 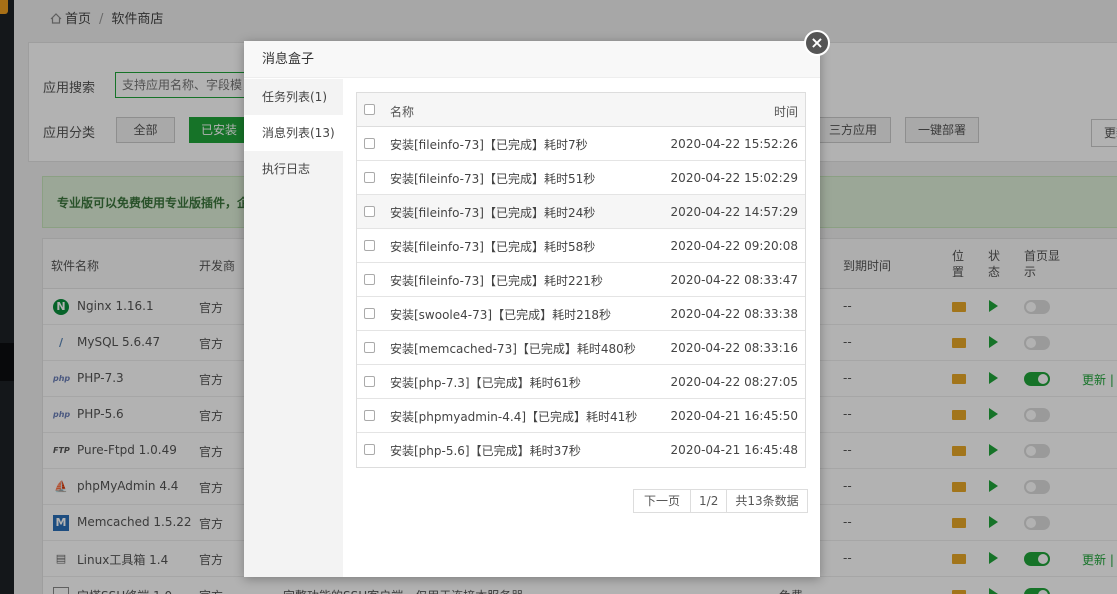 What do you see at coordinates (734, 450) in the screenshot?
I see `message-time: 2020-04-21 16:45:48` at bounding box center [734, 450].